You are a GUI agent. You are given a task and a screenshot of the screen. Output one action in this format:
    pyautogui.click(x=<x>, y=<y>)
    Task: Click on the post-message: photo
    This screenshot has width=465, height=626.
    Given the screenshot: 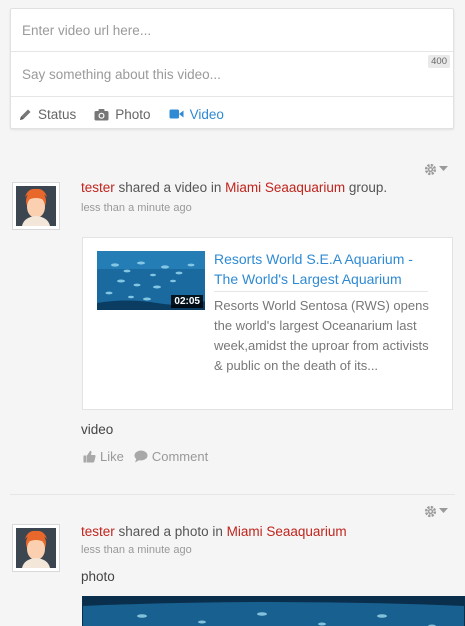 What is the action you would take?
    pyautogui.click(x=98, y=576)
    